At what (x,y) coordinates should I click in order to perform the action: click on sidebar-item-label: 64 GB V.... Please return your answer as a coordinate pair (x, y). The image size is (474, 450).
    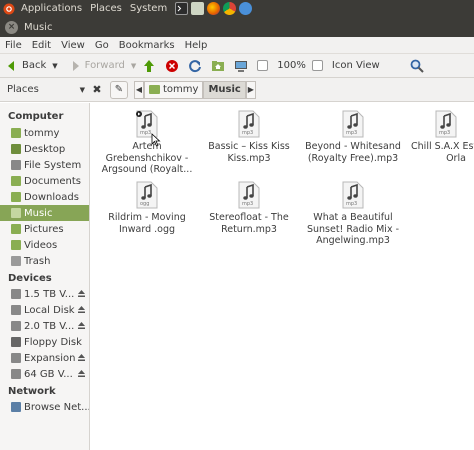
    Looking at the image, I should click on (48, 374).